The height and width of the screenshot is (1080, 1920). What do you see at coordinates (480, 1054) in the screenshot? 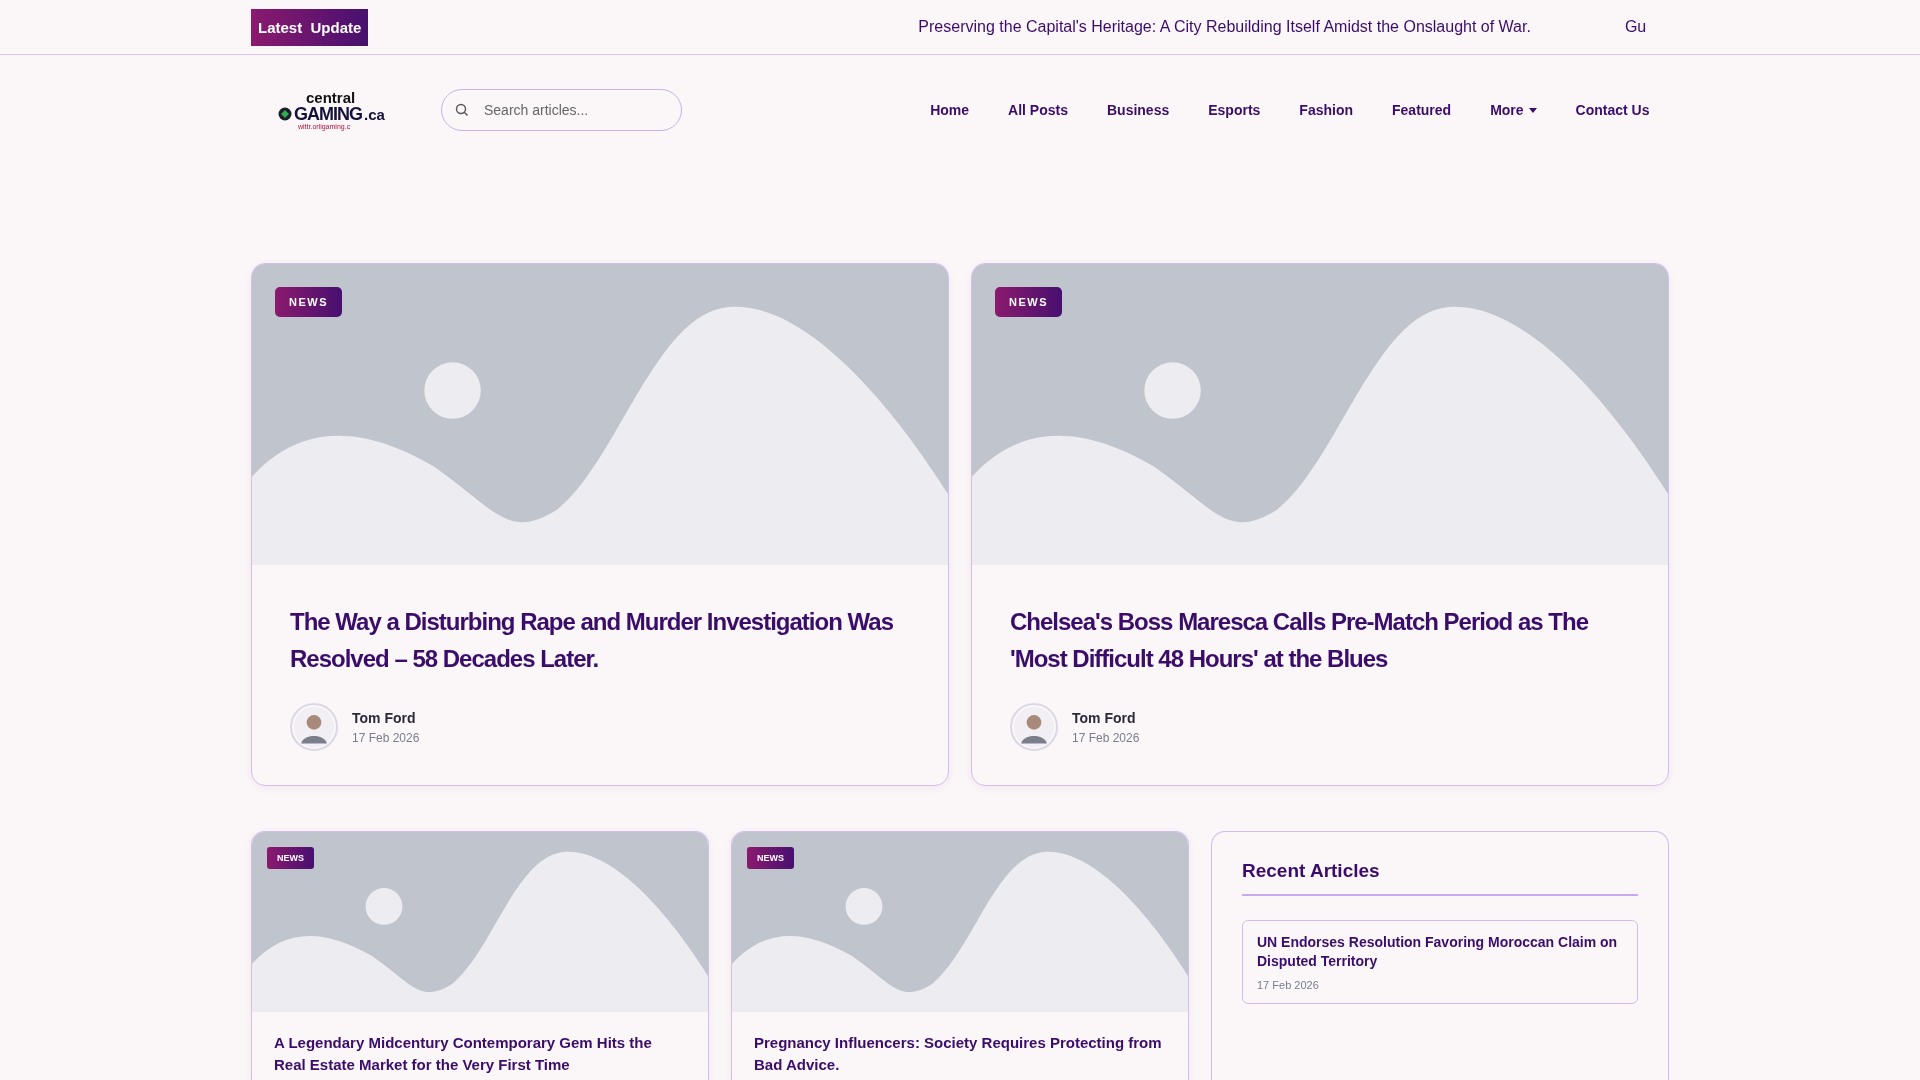
I see `article-title: A Legendary Midcentury Contemporary Gem Hits the Real Estate Market for the Very First Time` at bounding box center [480, 1054].